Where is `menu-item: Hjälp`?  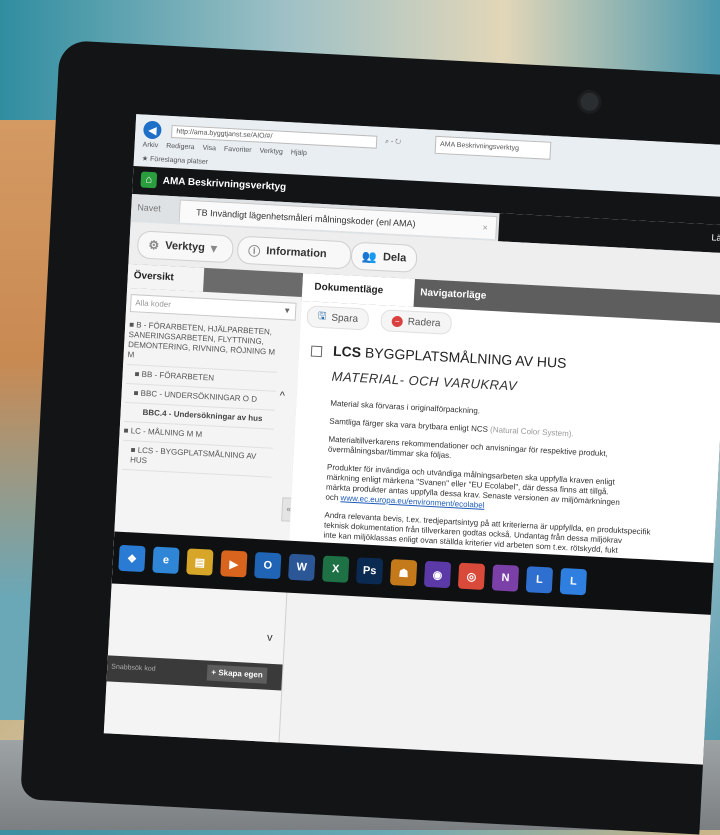 menu-item: Hjälp is located at coordinates (299, 153).